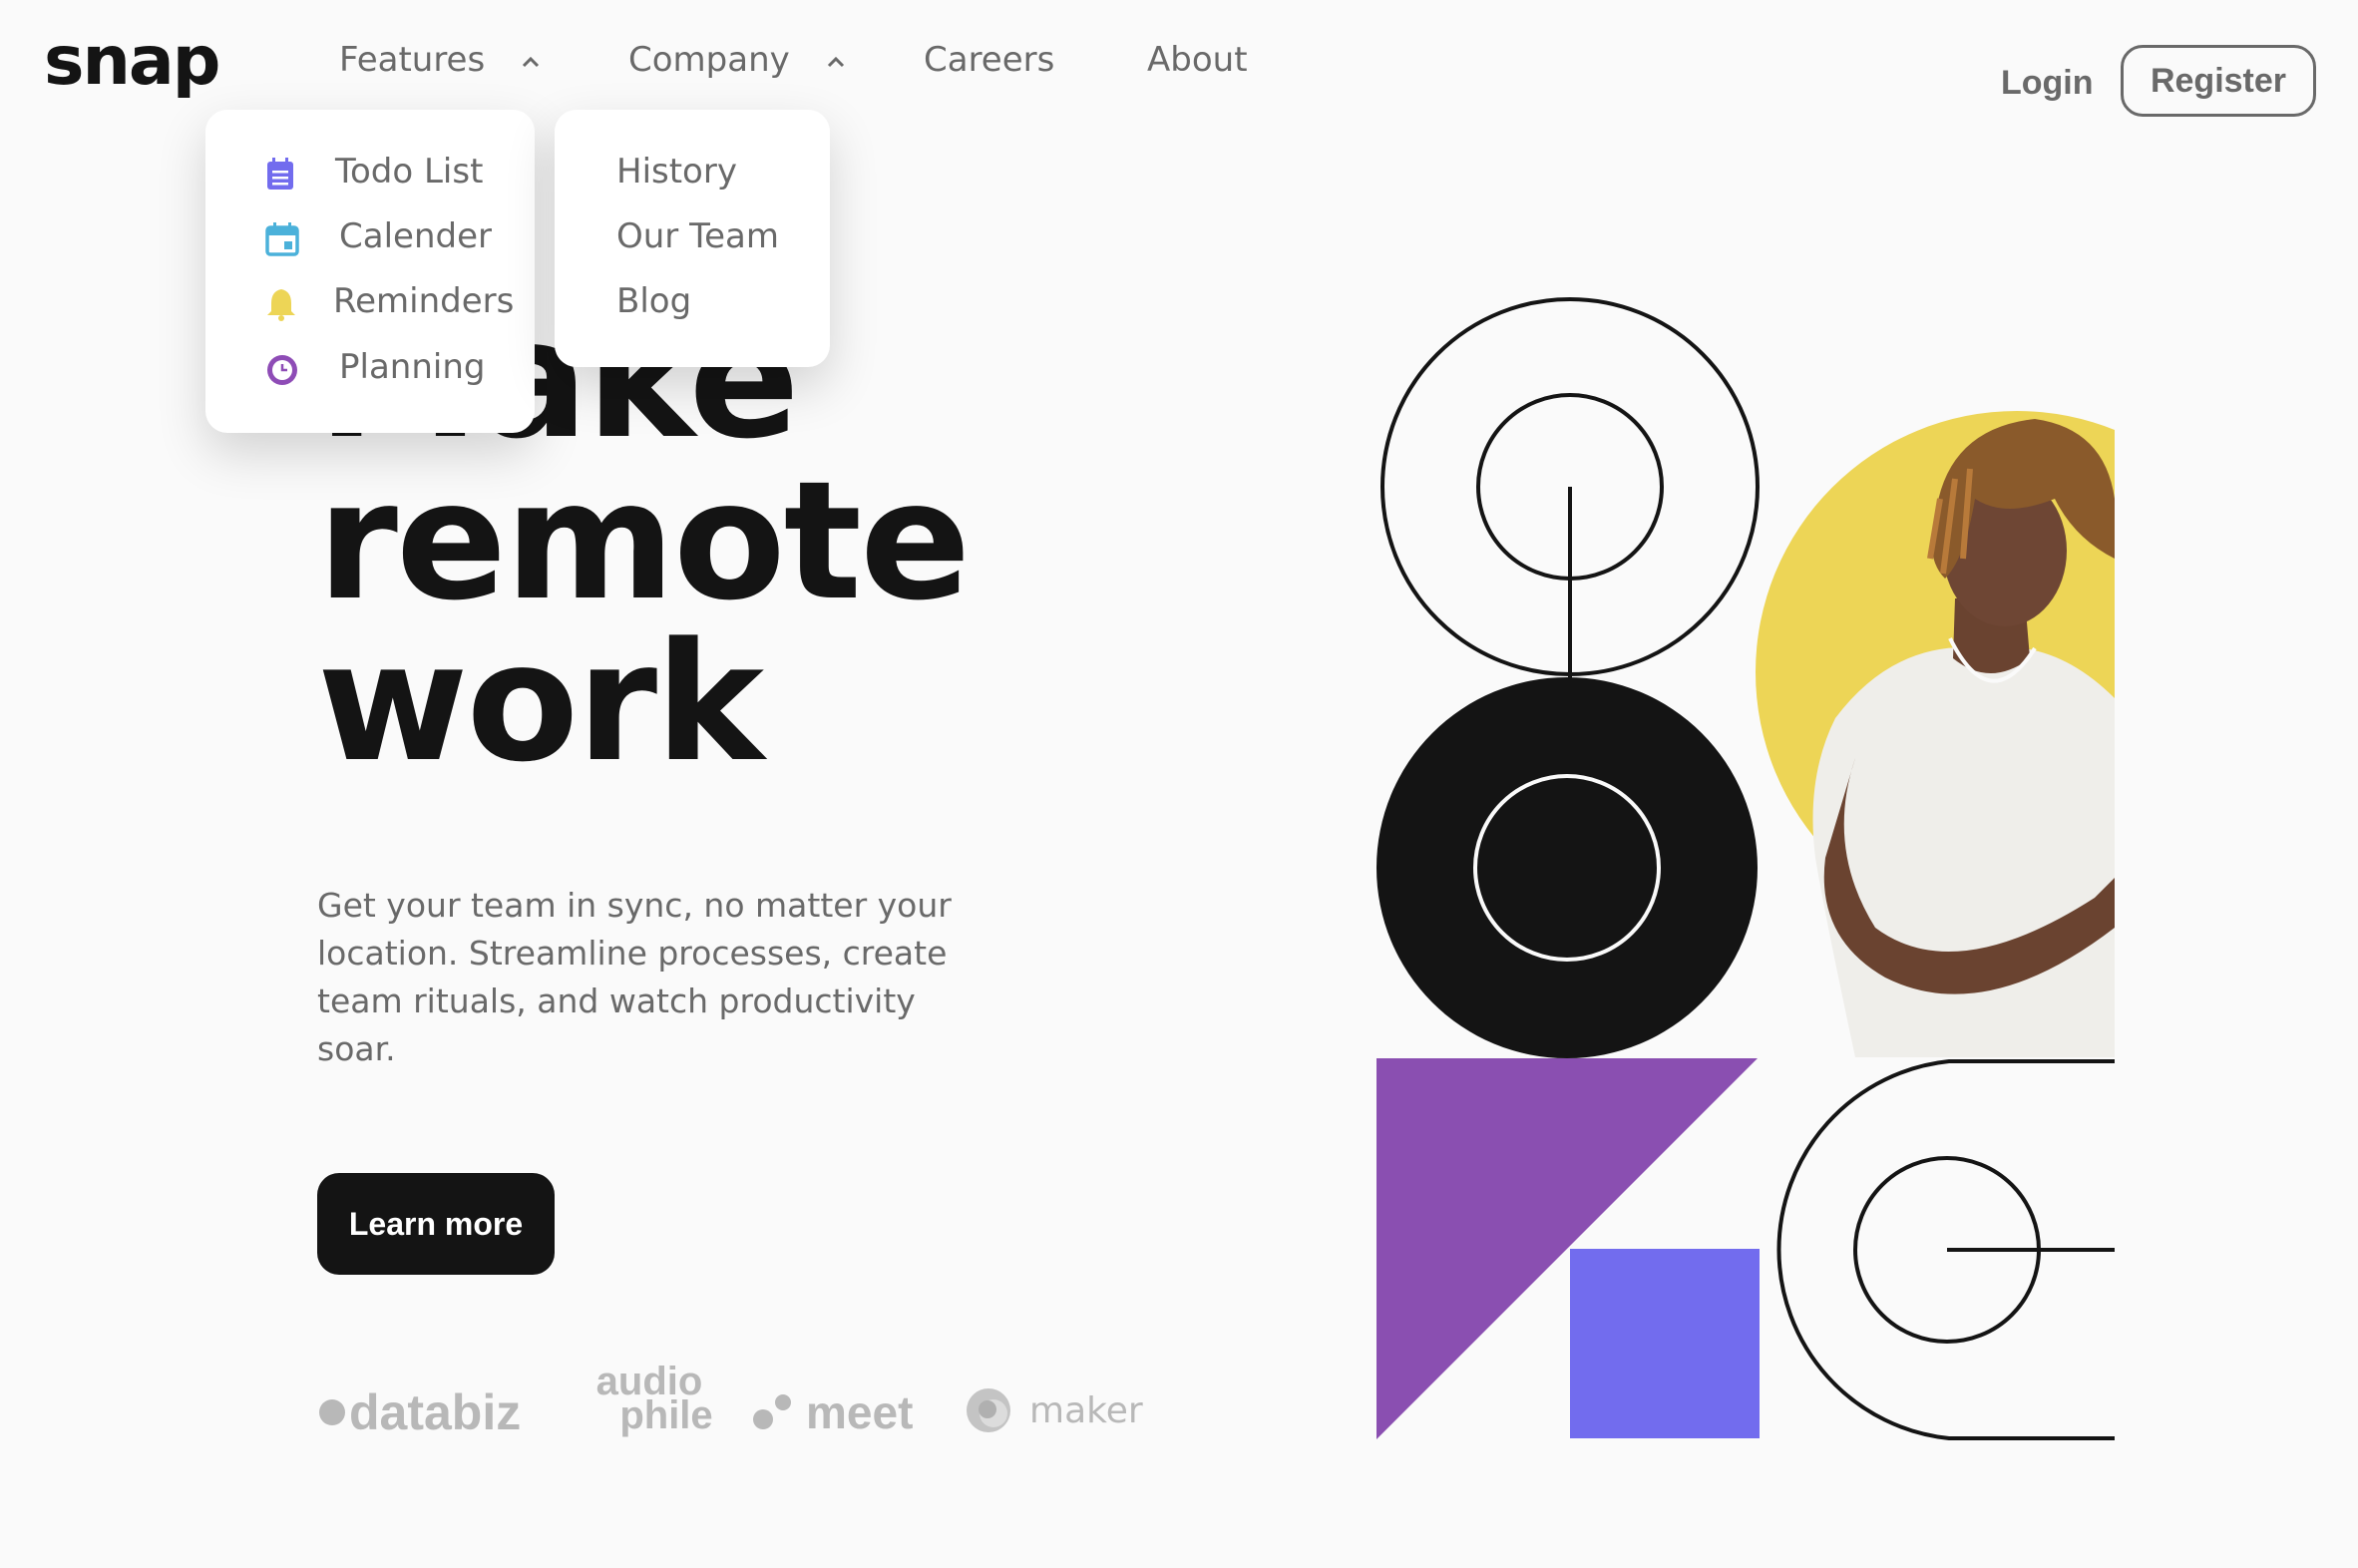  I want to click on nav-about: About, so click(1197, 60).